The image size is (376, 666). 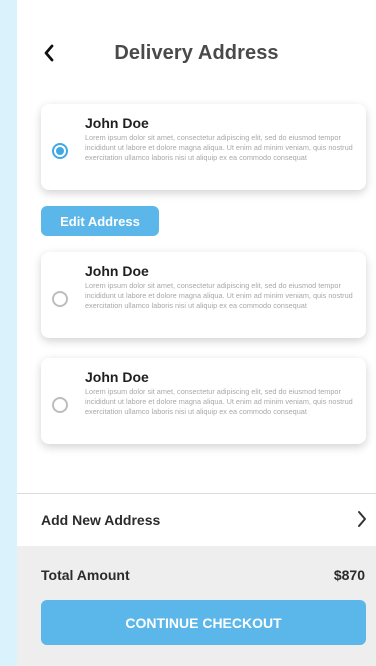 What do you see at coordinates (101, 520) in the screenshot?
I see `add-new-address-label: Add New Address` at bounding box center [101, 520].